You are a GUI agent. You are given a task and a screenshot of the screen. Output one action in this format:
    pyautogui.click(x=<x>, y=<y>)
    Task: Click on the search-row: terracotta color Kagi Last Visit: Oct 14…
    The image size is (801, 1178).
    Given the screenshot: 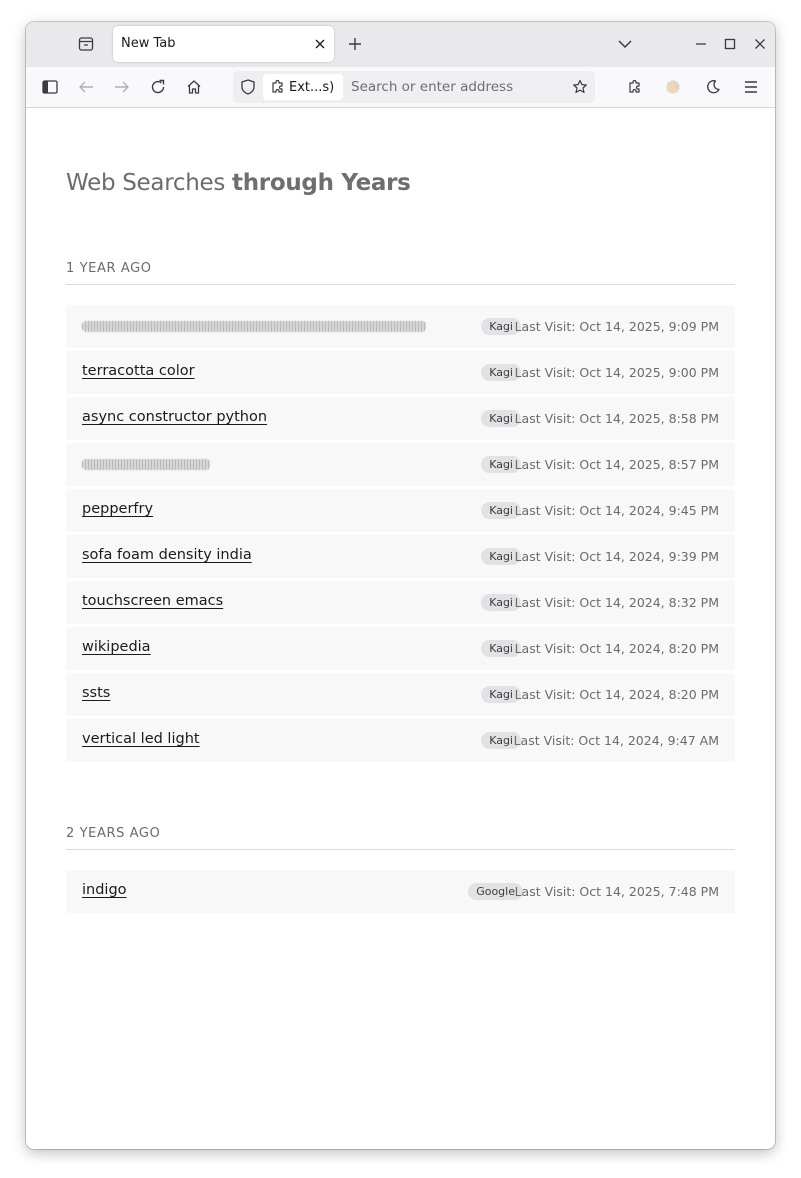 What is the action you would take?
    pyautogui.click(x=400, y=372)
    